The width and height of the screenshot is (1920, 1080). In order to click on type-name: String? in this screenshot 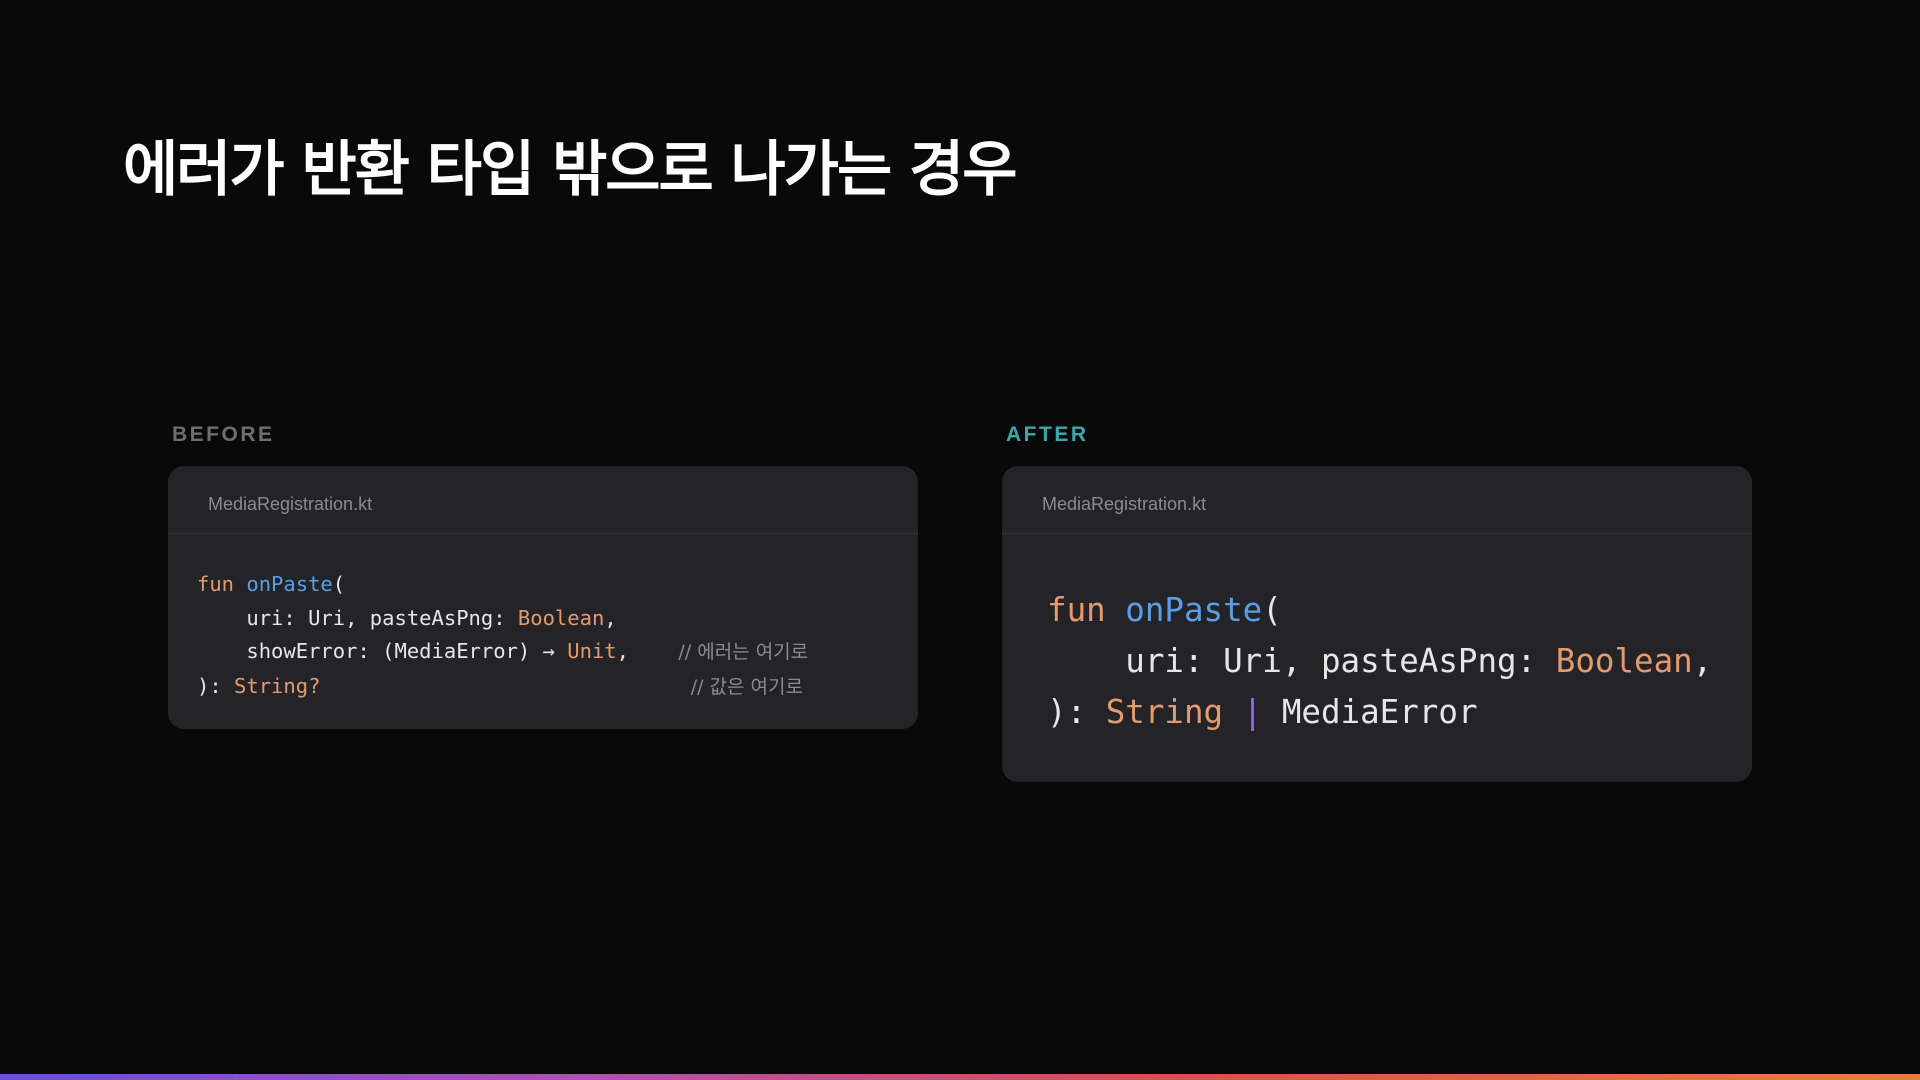, I will do `click(277, 685)`.